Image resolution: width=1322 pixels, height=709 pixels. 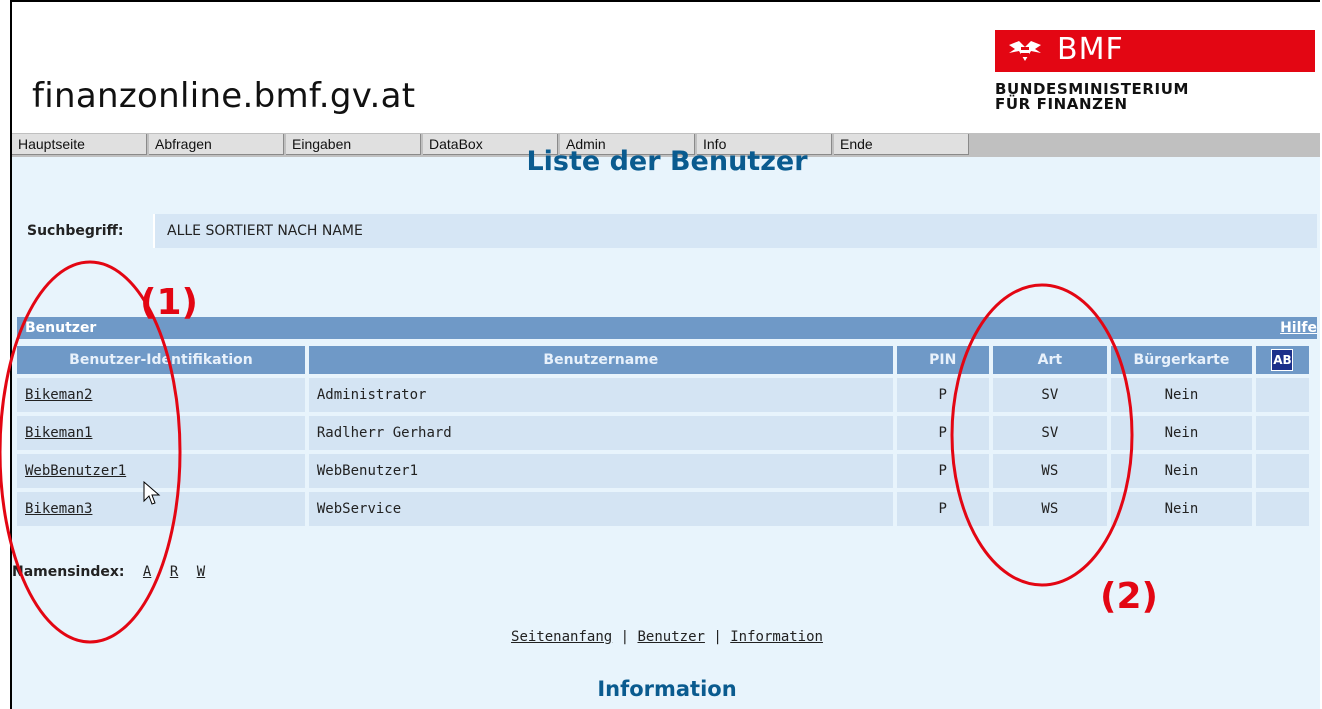 I want to click on user-id-link: WebBenutzer1, so click(x=75, y=471).